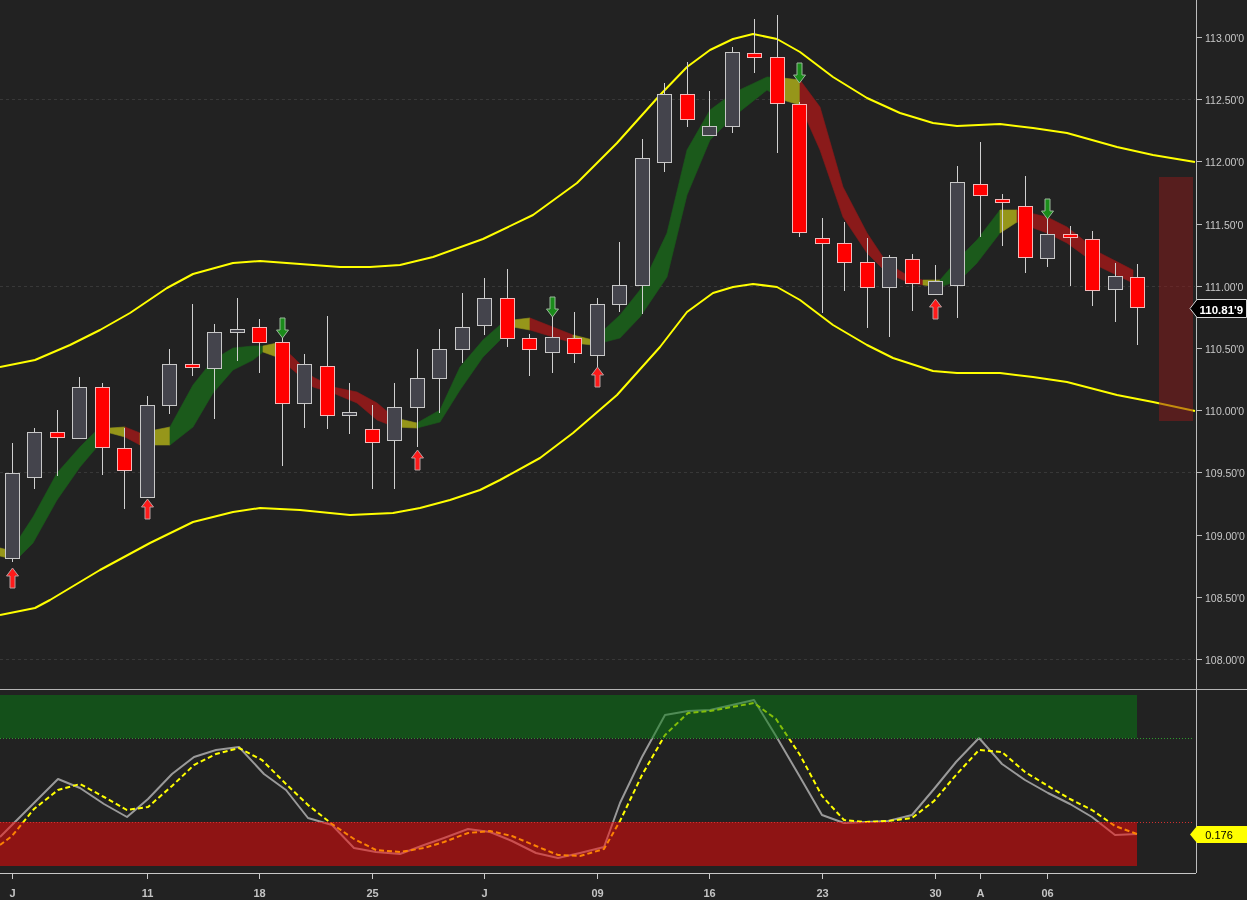  I want to click on price-axis-label: 112.50'0, so click(1225, 99).